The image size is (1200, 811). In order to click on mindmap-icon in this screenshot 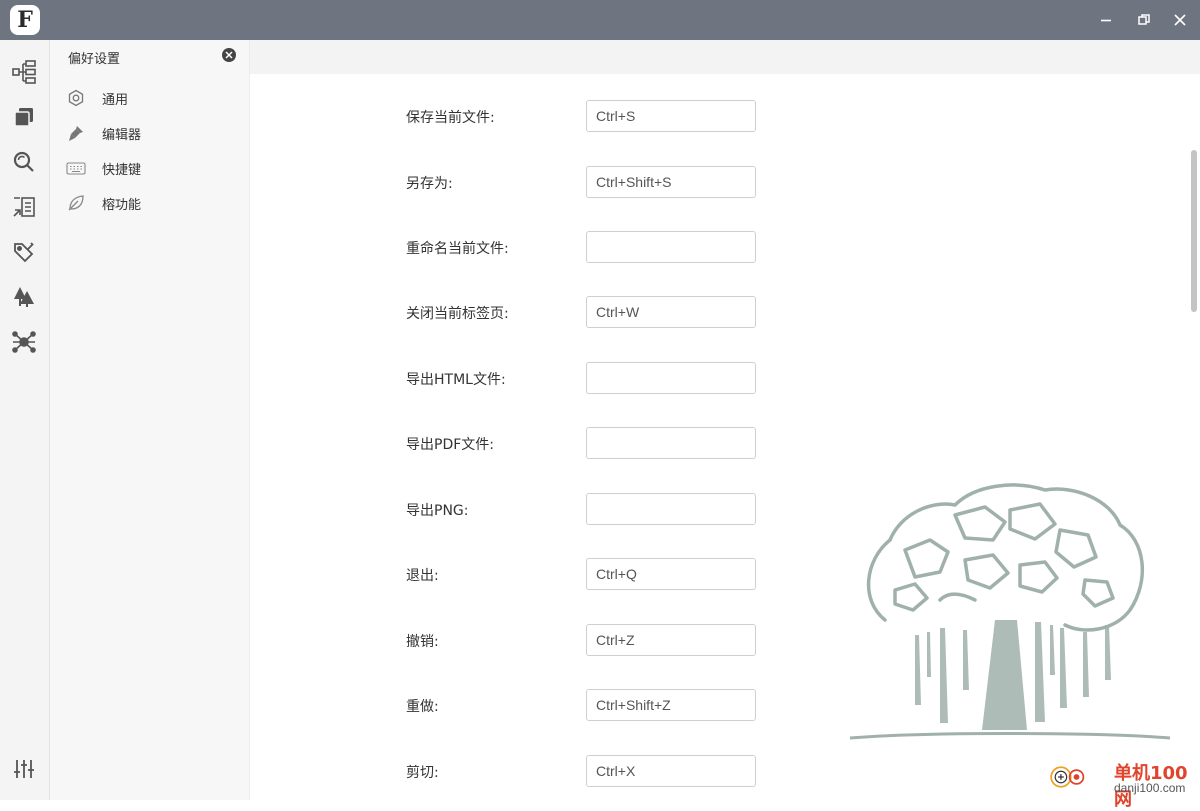, I will do `click(24, 72)`.